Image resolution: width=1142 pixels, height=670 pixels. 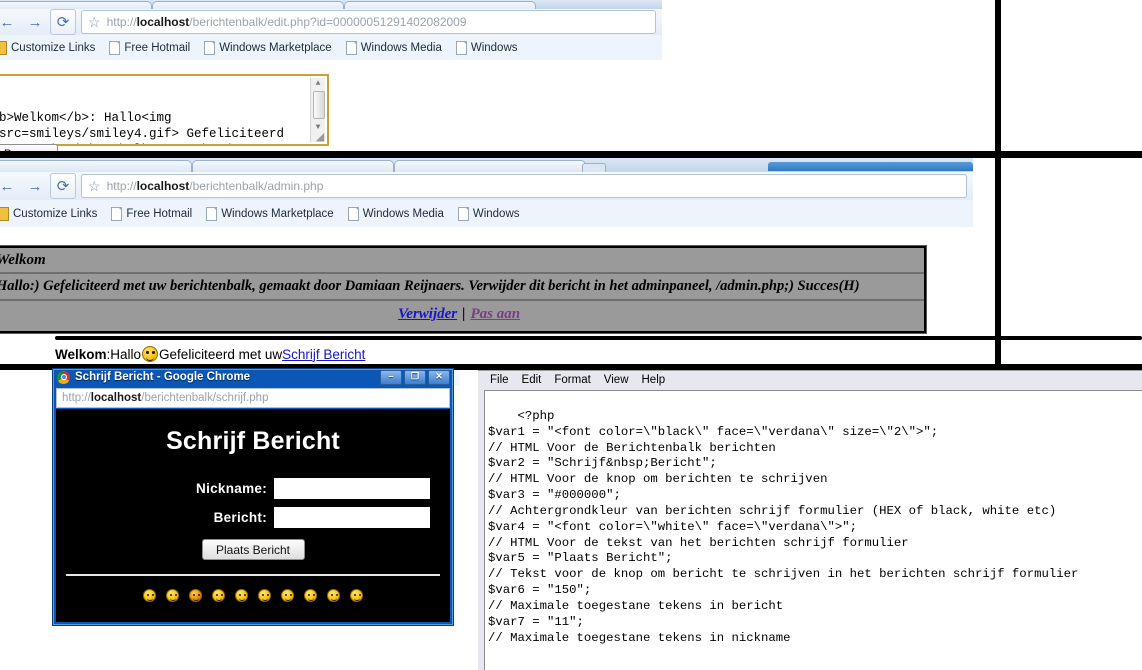 I want to click on nerd-smiley-icon, so click(x=241, y=595).